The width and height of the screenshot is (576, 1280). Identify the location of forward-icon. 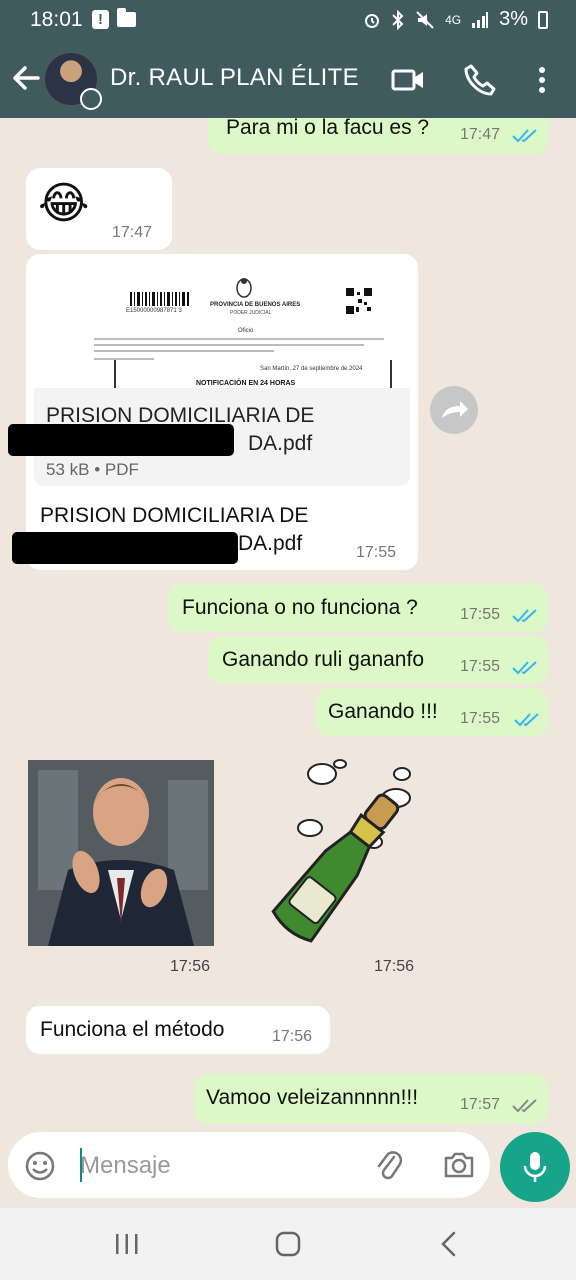
(455, 409).